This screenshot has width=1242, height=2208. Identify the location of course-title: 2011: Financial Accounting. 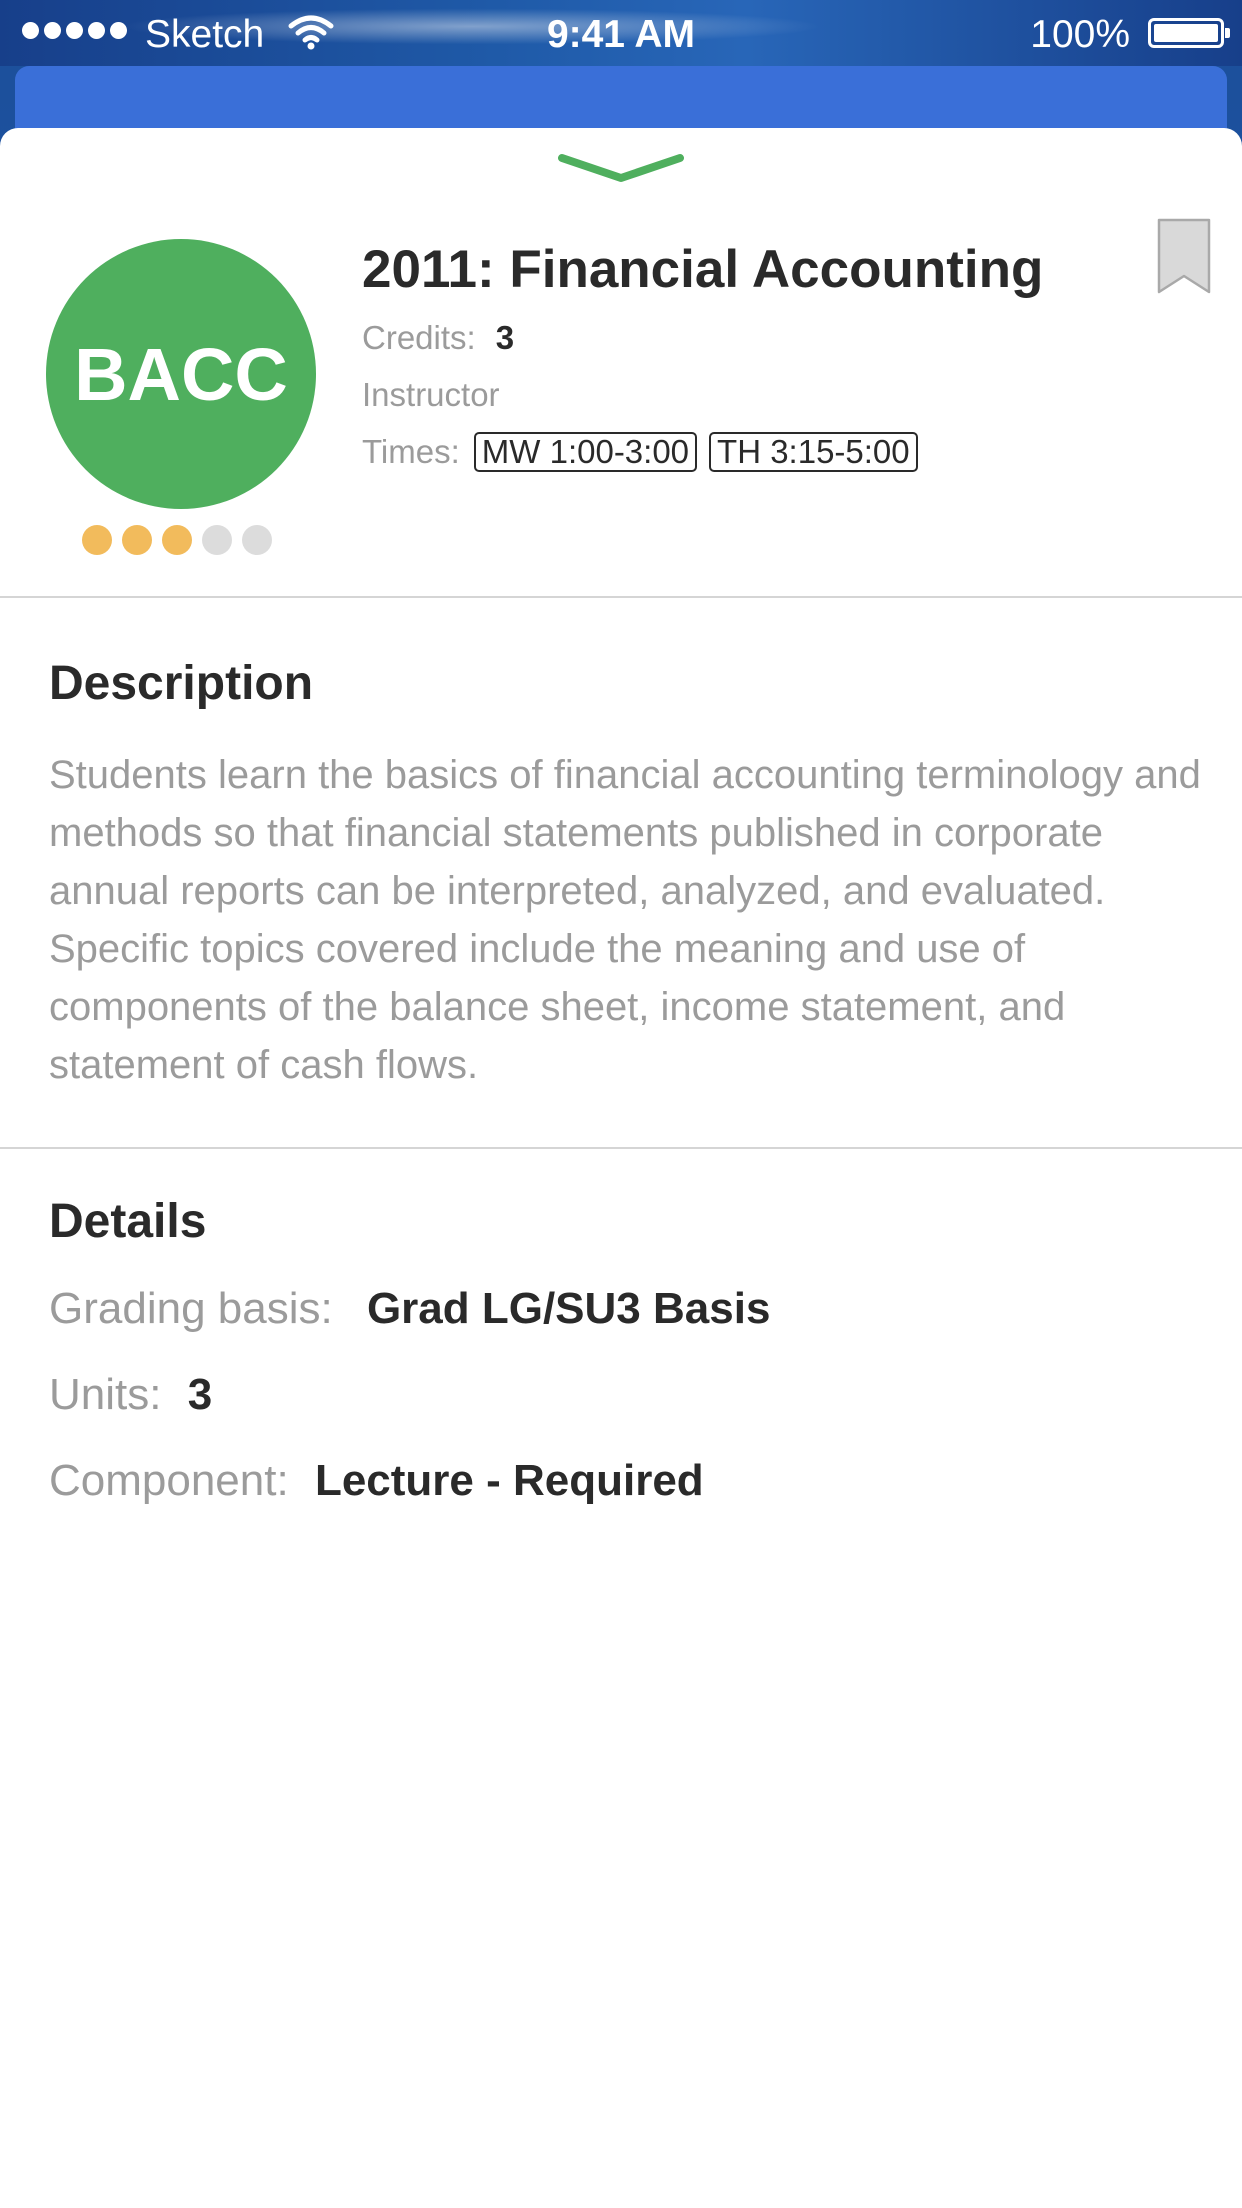
(703, 269).